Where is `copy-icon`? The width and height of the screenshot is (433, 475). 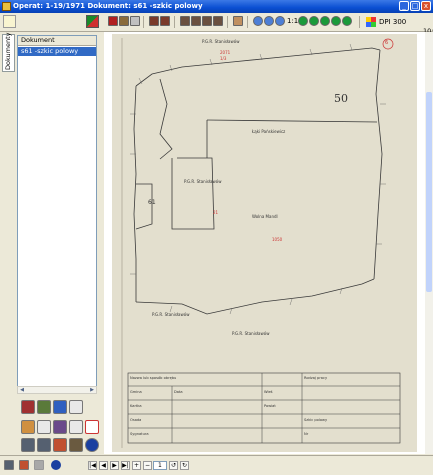 copy-icon is located at coordinates (44, 427).